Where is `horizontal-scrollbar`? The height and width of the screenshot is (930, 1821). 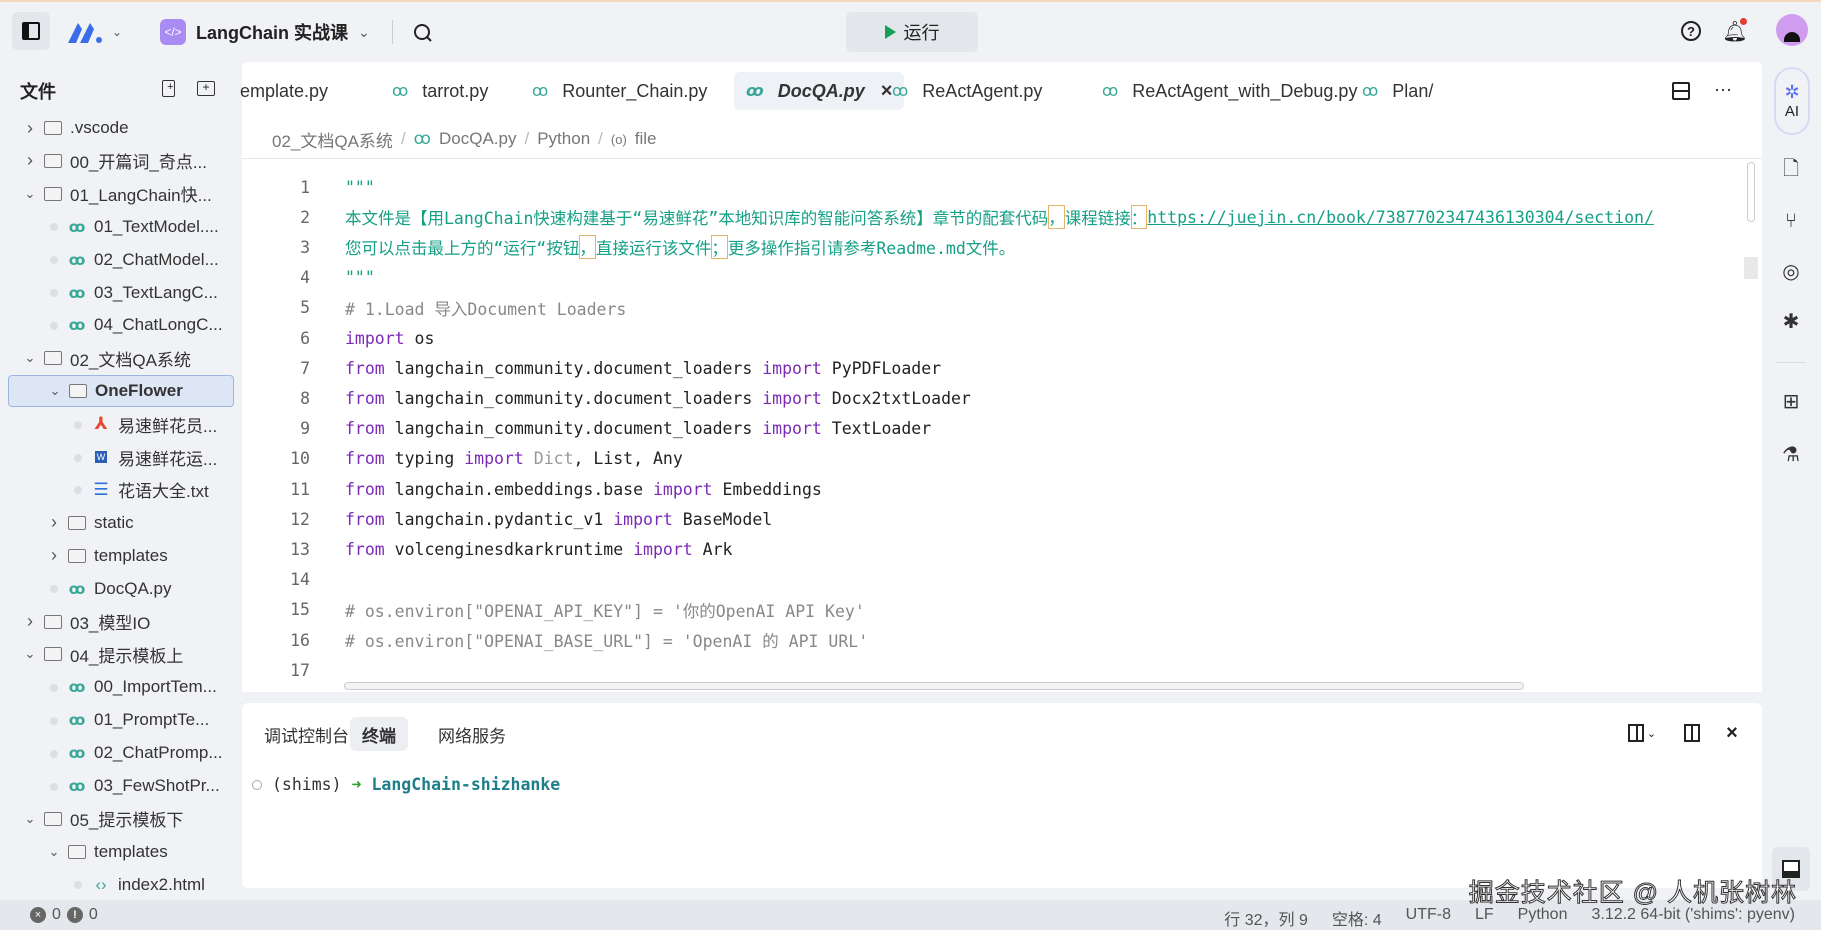
horizontal-scrollbar is located at coordinates (934, 686).